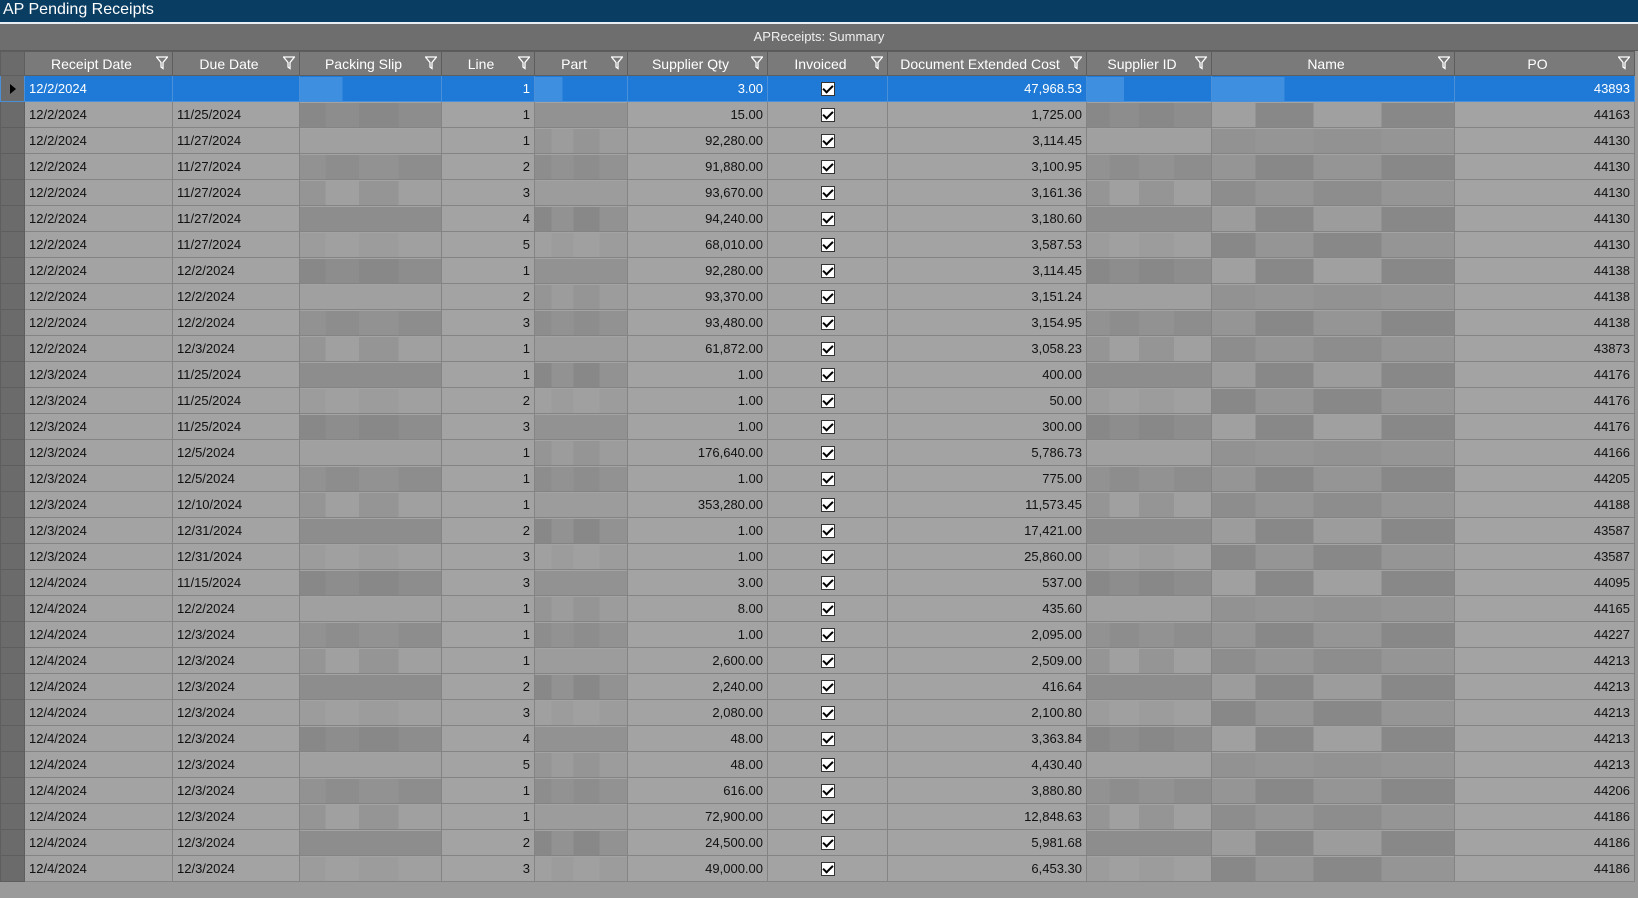 The width and height of the screenshot is (1638, 898). Describe the element at coordinates (987, 218) in the screenshot. I see `cell-document-extended-cost: 3,180.60` at that location.